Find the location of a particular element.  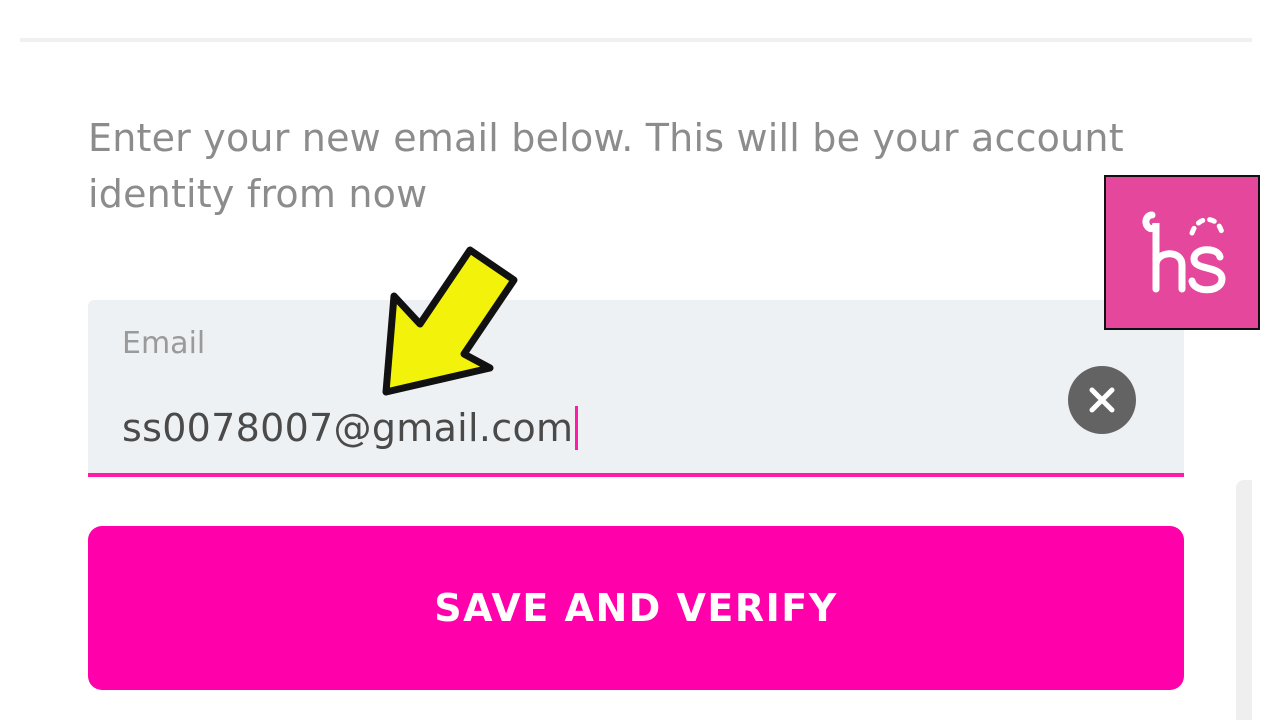

close-icon is located at coordinates (1102, 400).